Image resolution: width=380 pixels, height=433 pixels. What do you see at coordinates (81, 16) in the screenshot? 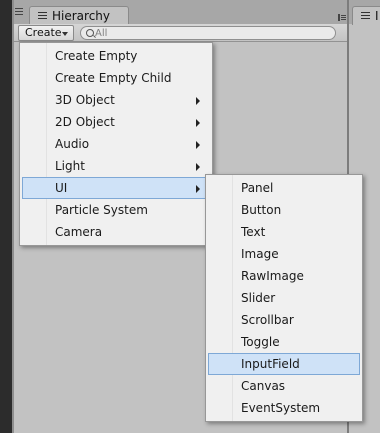
I see `tab-hierarchy-label: Hierarchy` at bounding box center [81, 16].